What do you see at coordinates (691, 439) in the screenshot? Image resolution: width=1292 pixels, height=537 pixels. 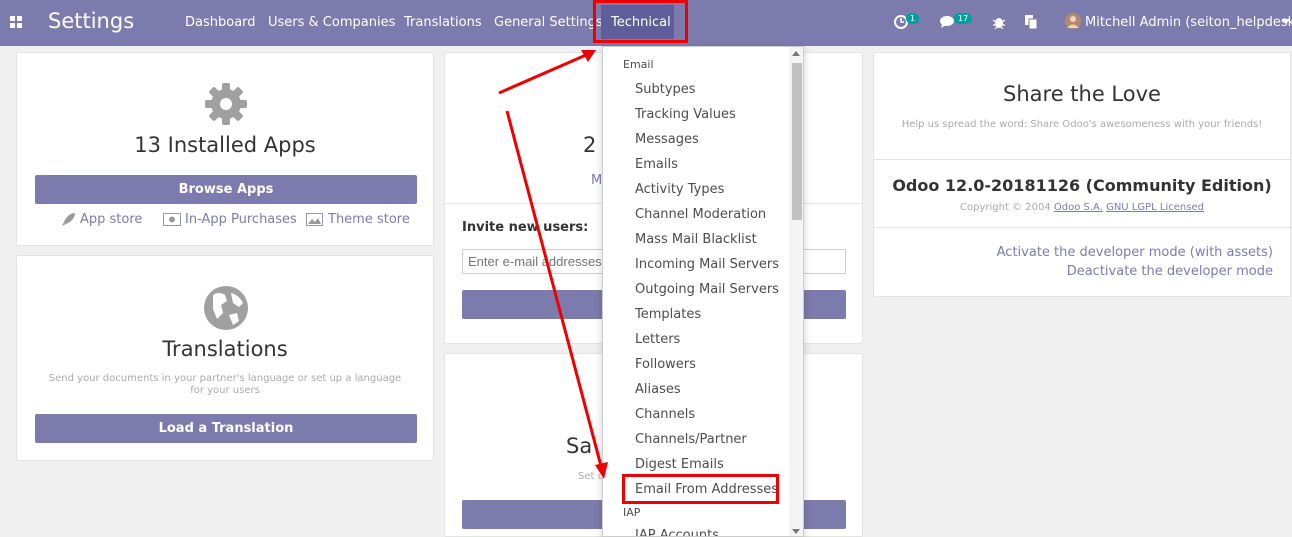 I see `dropdown-item-channels-partner: Channels/Partner` at bounding box center [691, 439].